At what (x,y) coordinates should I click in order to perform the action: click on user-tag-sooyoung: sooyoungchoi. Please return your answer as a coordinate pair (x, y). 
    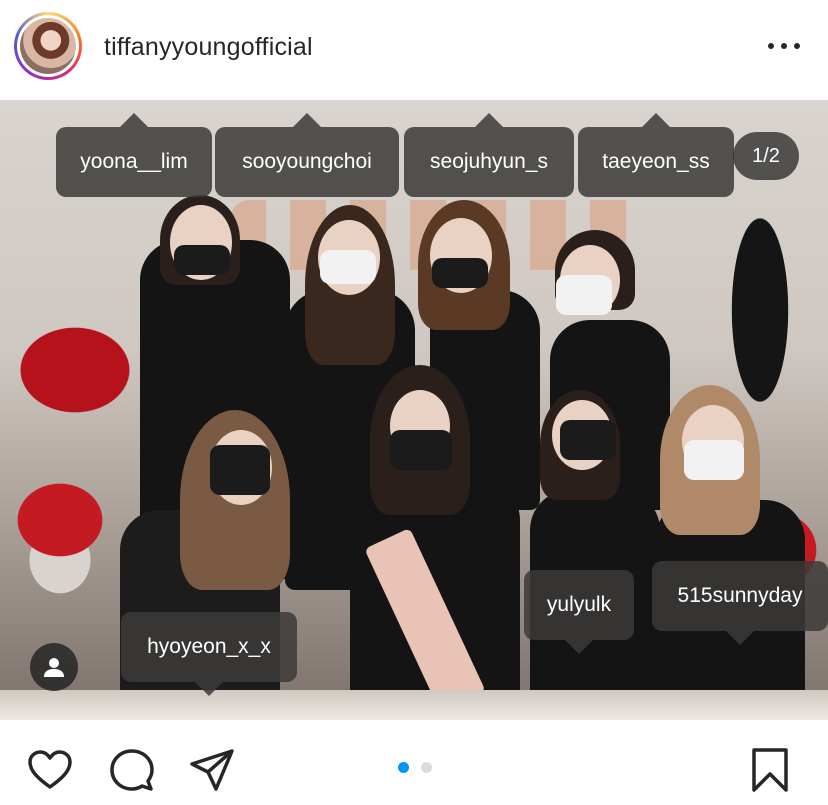
    Looking at the image, I should click on (307, 155).